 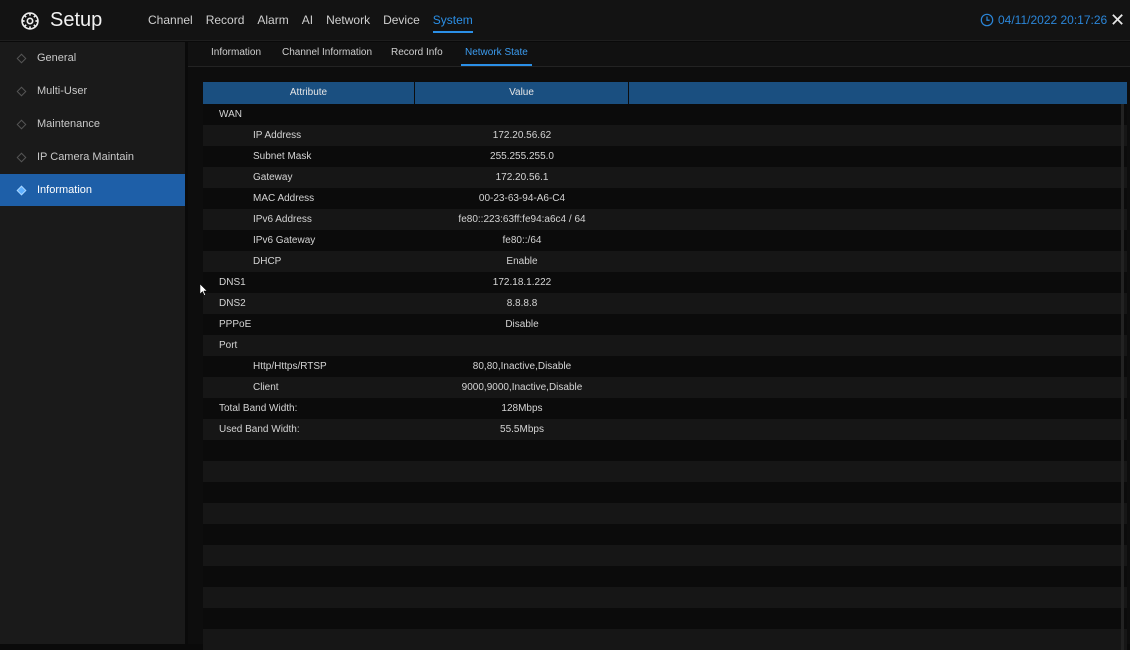 What do you see at coordinates (258, 408) in the screenshot?
I see `cell-attribute: Total Band Width:` at bounding box center [258, 408].